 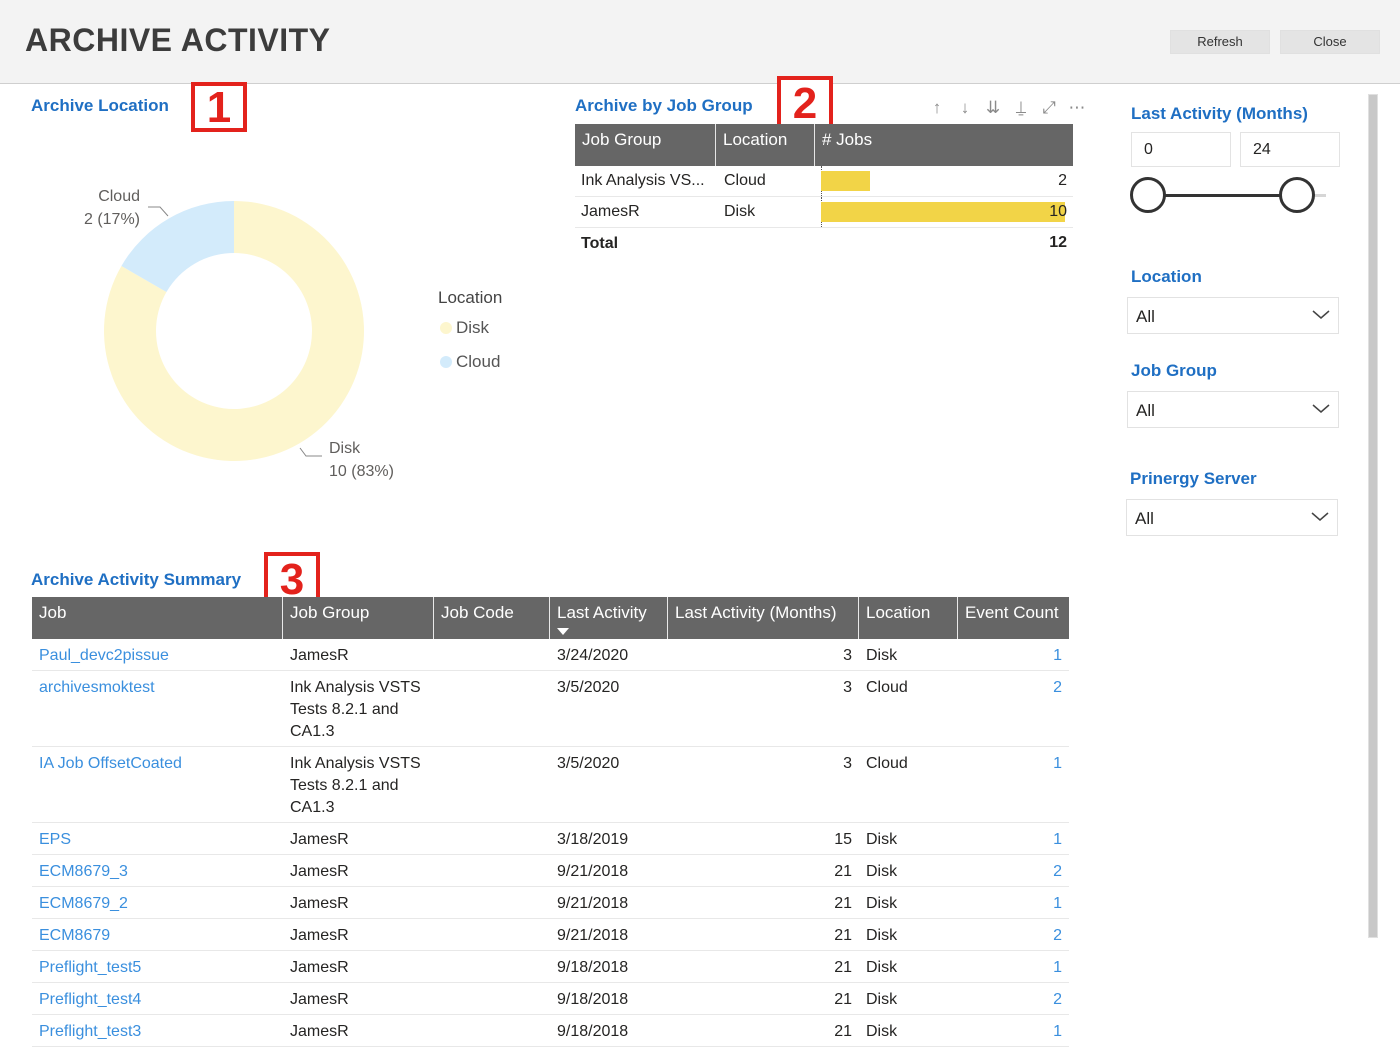 I want to click on cell-job-group-line: Tests 8.2.1 and, so click(x=344, y=785).